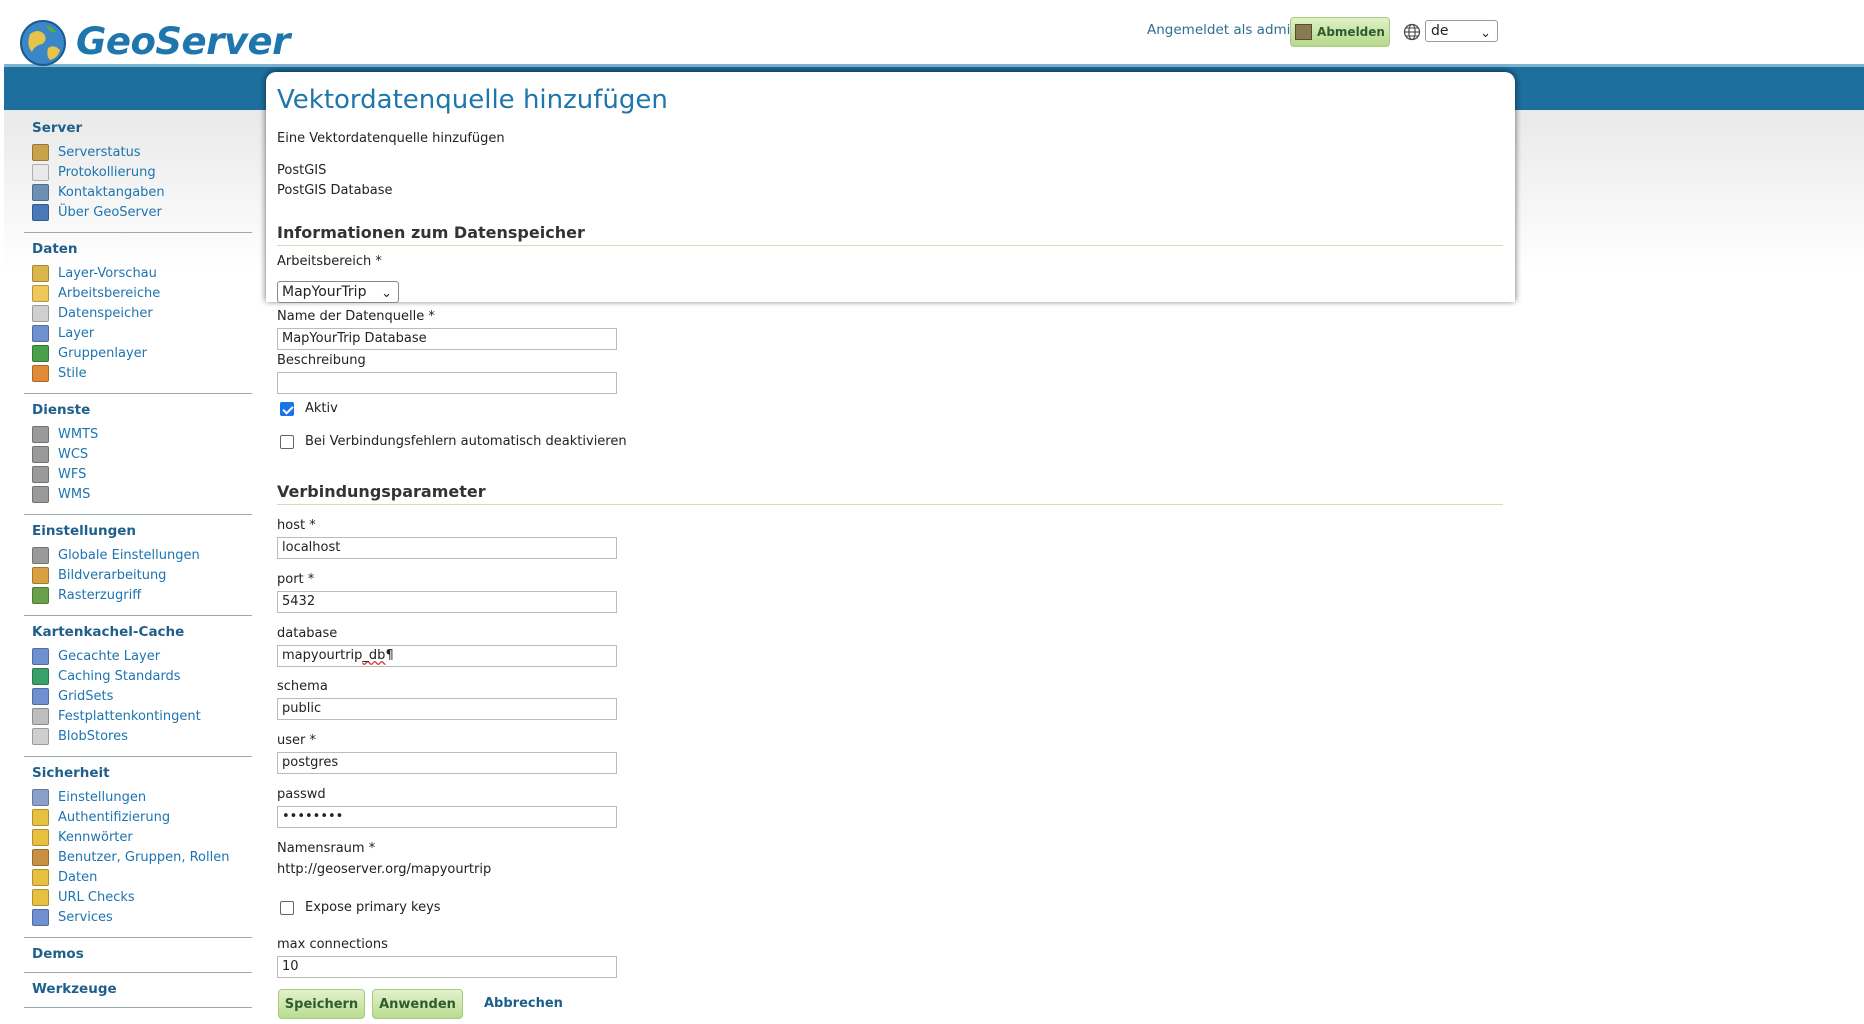 The width and height of the screenshot is (1864, 1024). What do you see at coordinates (40, 494) in the screenshot?
I see `wms-service-icon` at bounding box center [40, 494].